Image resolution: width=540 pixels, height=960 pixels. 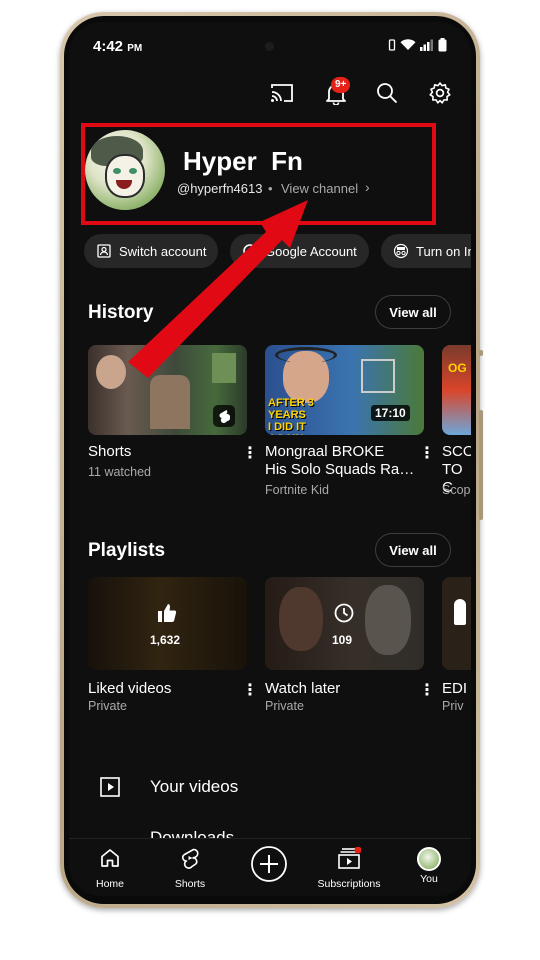 What do you see at coordinates (442, 45) in the screenshot?
I see `battery-icon` at bounding box center [442, 45].